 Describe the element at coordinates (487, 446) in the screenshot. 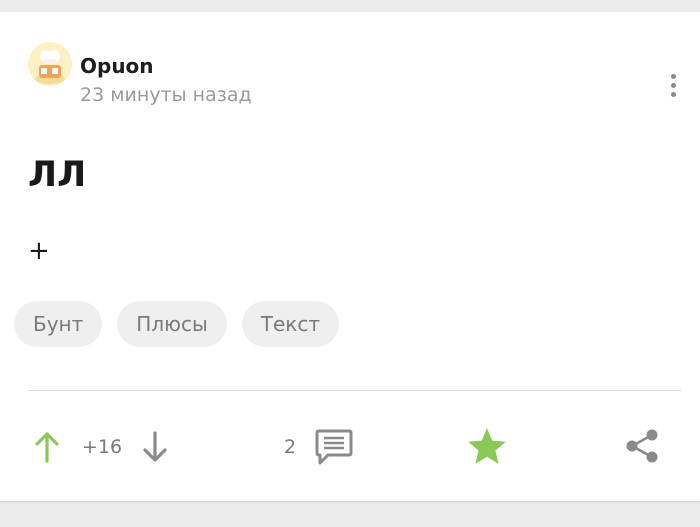

I see `star-icon` at that location.